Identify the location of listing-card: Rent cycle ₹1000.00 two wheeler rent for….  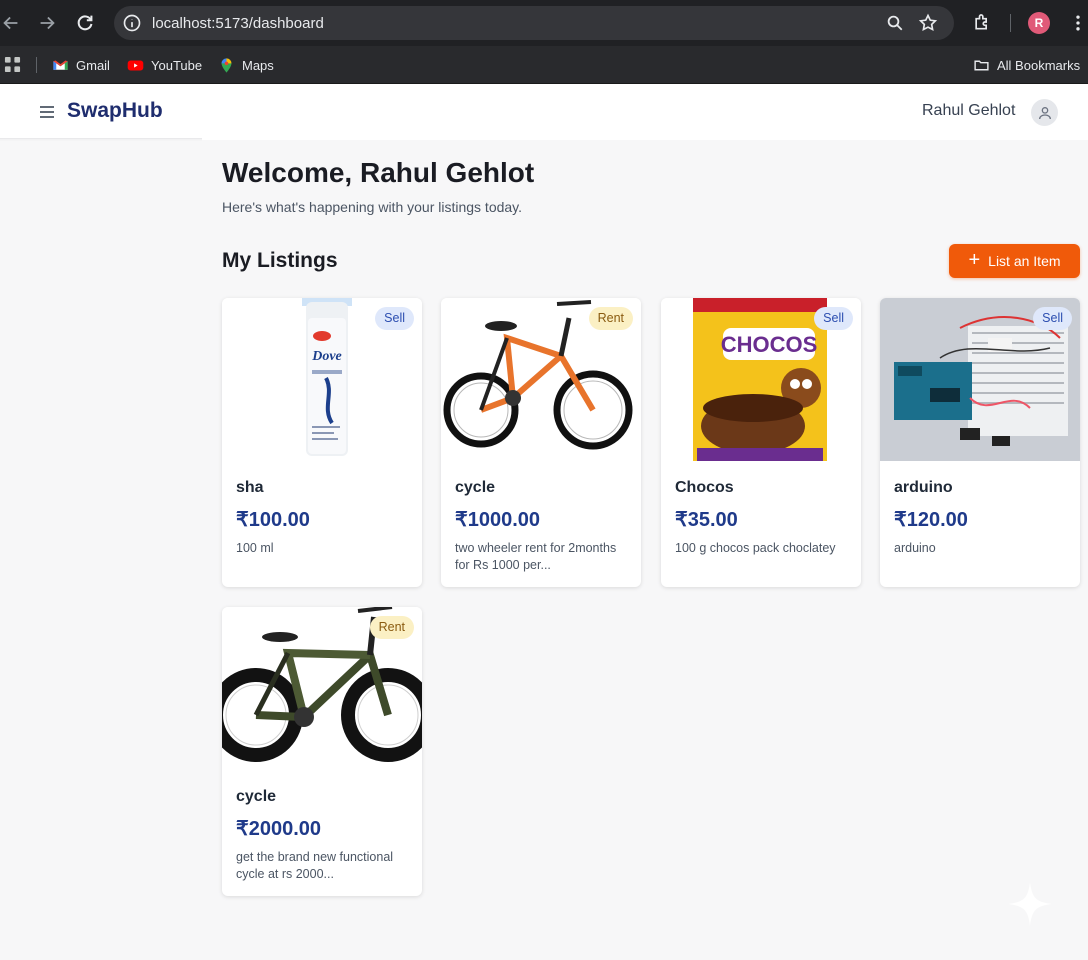
(541, 442).